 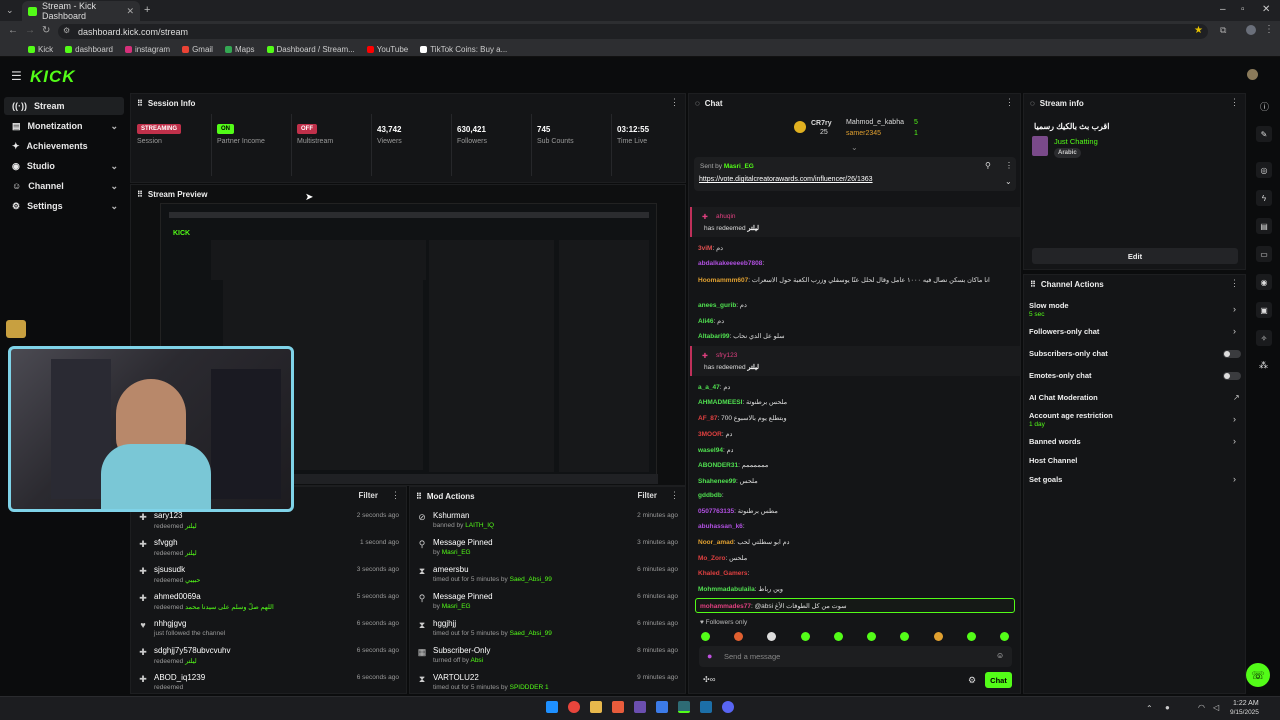 What do you see at coordinates (46, 30) in the screenshot?
I see `reload-icon: ↻` at bounding box center [46, 30].